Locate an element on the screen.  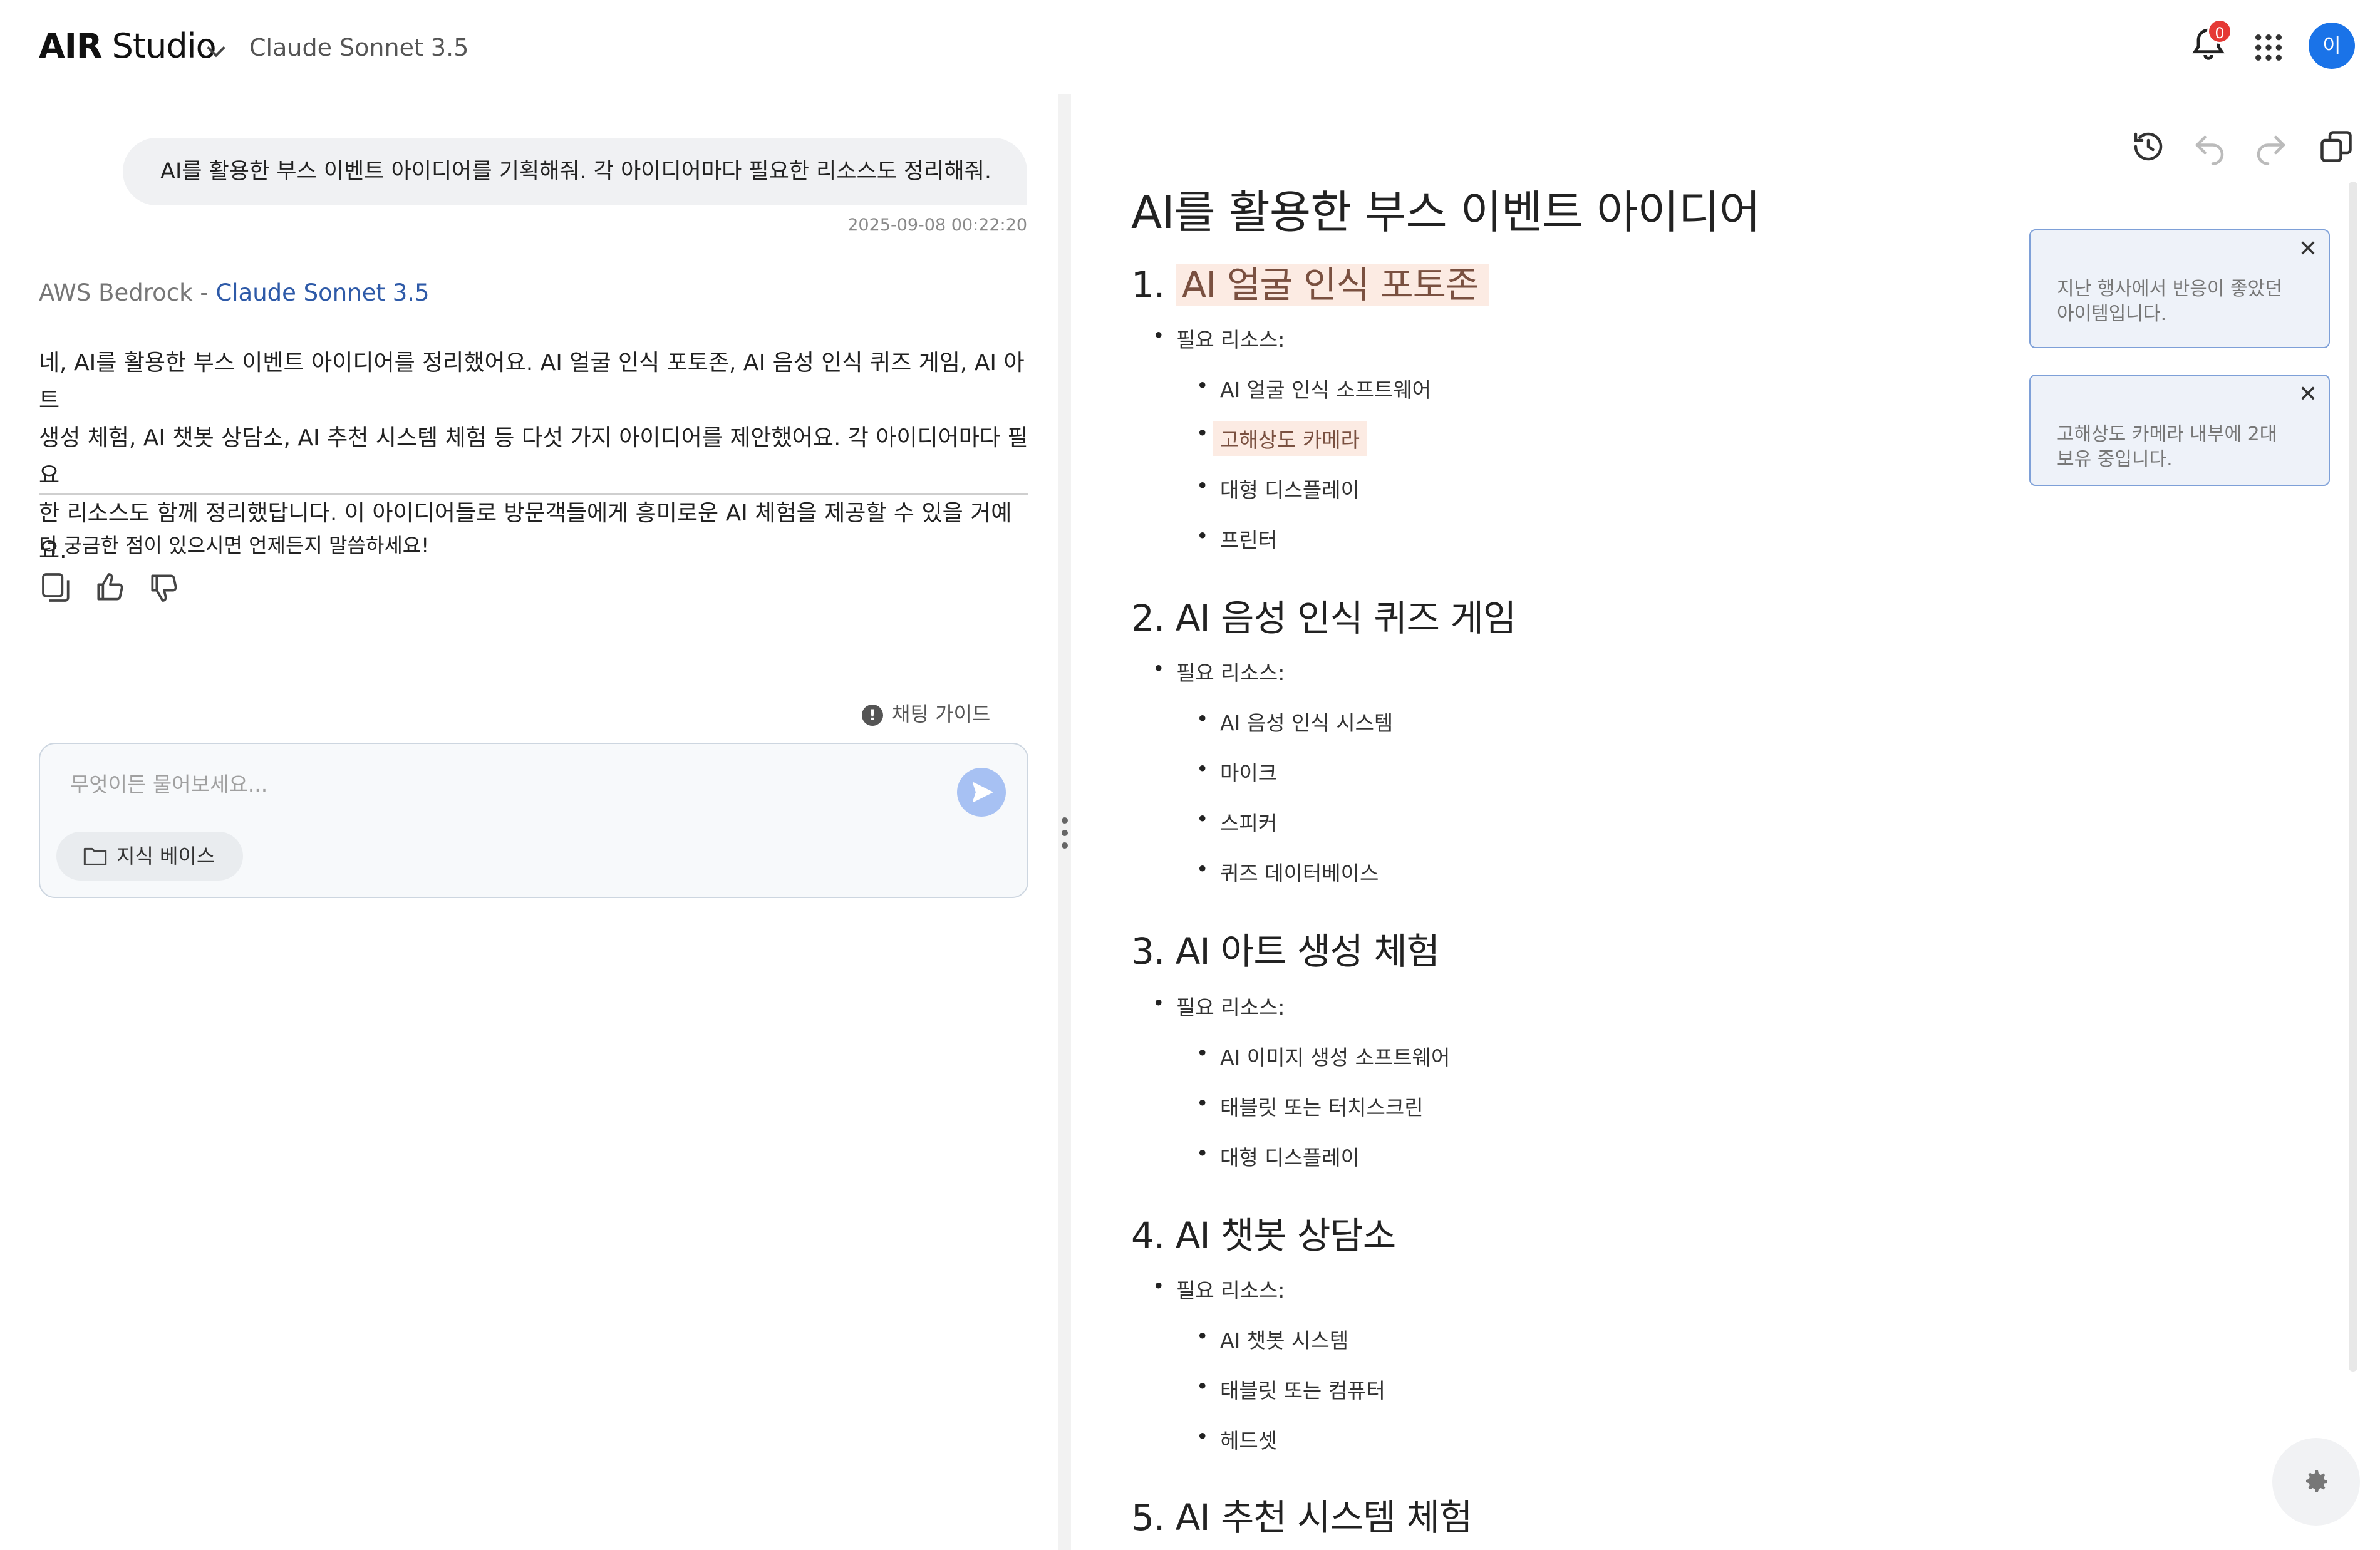
section-heading: 2. AI 음성 인식 퀴즈 게임 is located at coordinates (1323, 615).